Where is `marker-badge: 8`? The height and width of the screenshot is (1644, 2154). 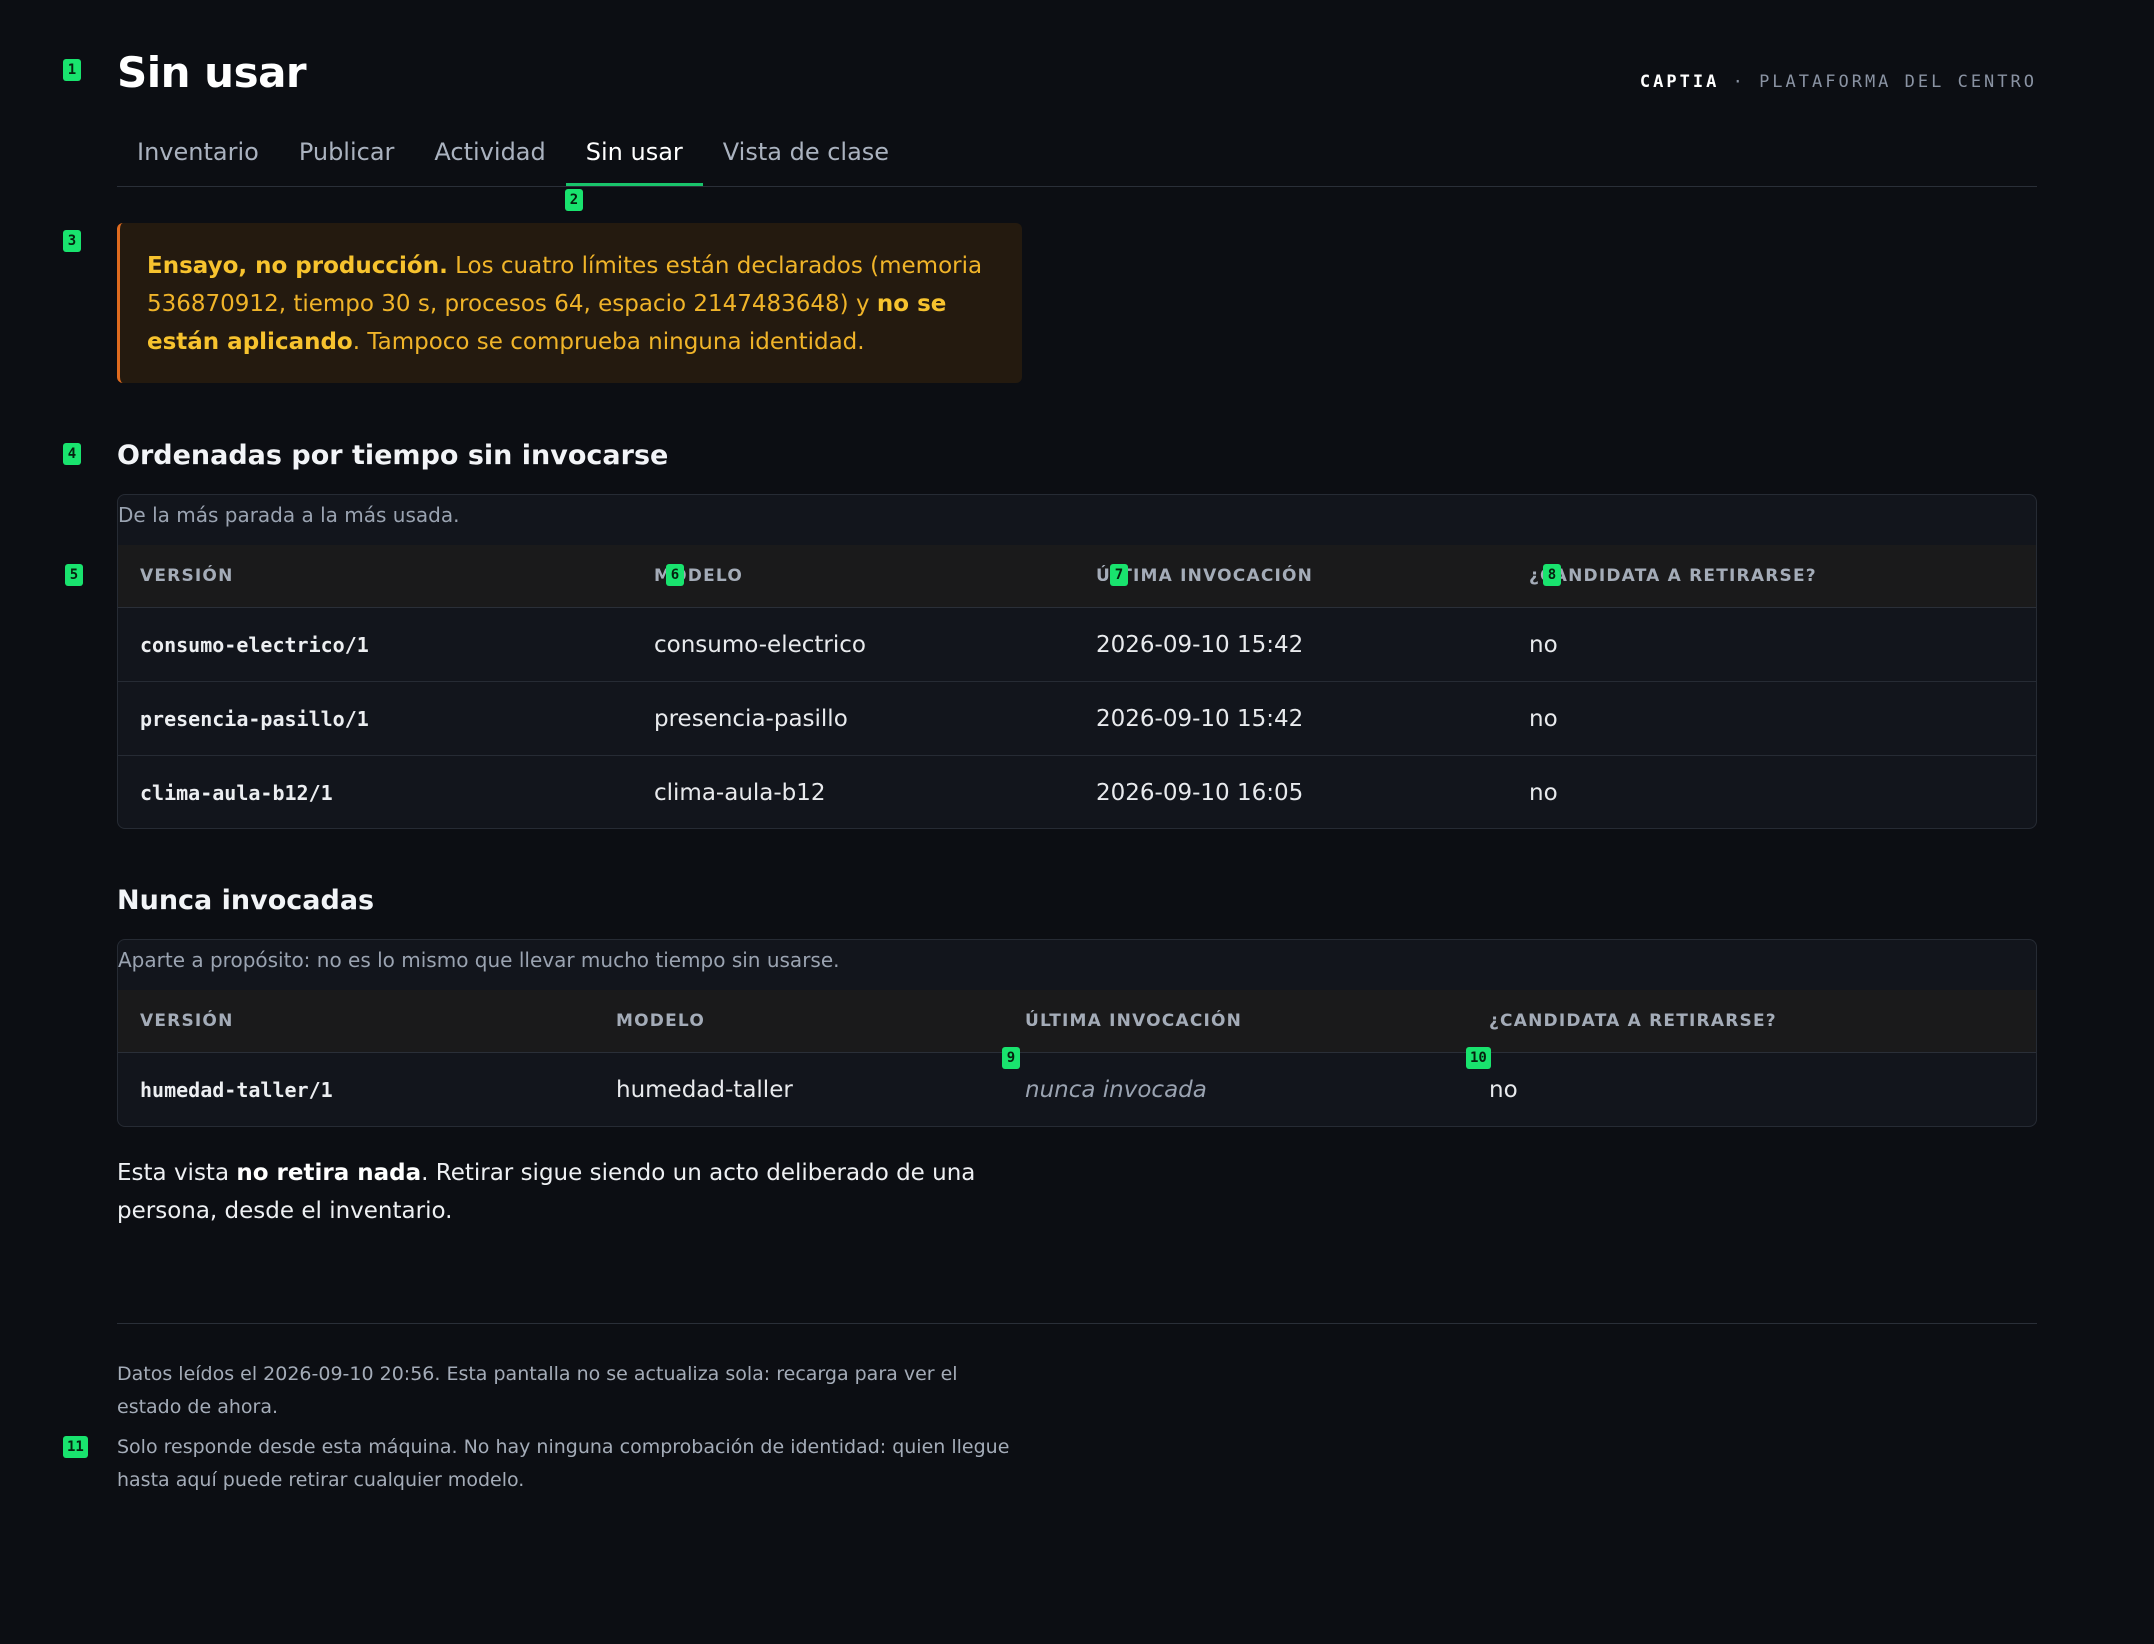 marker-badge: 8 is located at coordinates (1552, 575).